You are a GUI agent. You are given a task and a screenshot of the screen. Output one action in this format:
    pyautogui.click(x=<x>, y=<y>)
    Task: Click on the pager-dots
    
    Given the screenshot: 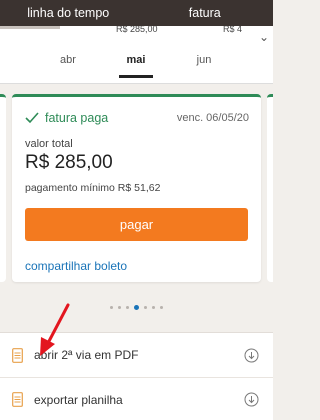 What is the action you would take?
    pyautogui.click(x=136, y=307)
    